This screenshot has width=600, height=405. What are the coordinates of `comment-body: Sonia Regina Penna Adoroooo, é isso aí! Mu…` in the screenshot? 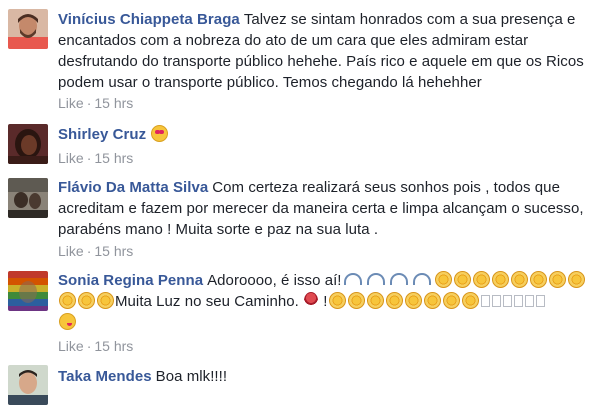 It's located at (325, 301).